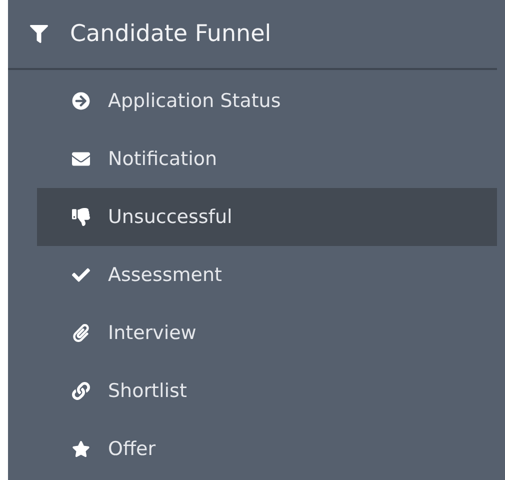  I want to click on check-icon, so click(81, 275).